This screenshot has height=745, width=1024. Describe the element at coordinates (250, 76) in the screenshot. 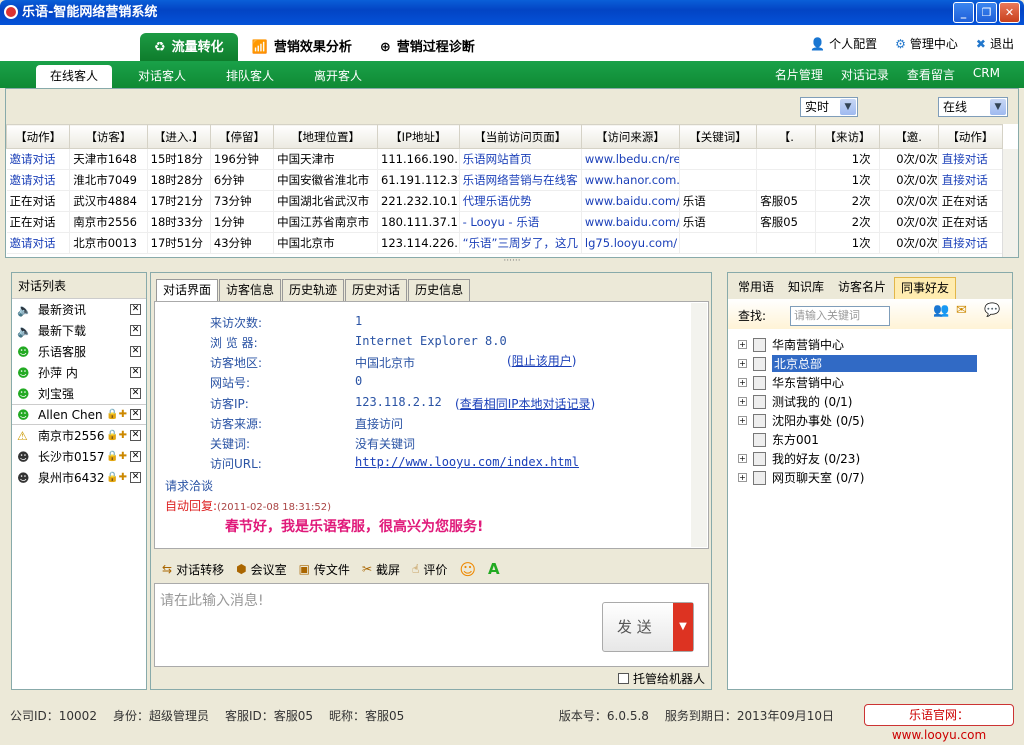

I see `tab-queued-visitors: 排队客人` at that location.